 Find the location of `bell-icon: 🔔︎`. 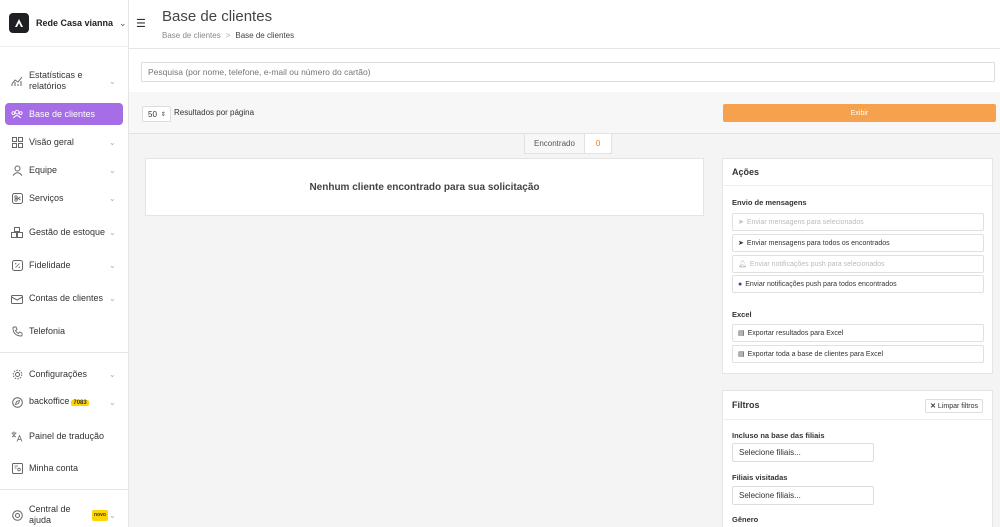

bell-icon: 🔔︎ is located at coordinates (742, 264).